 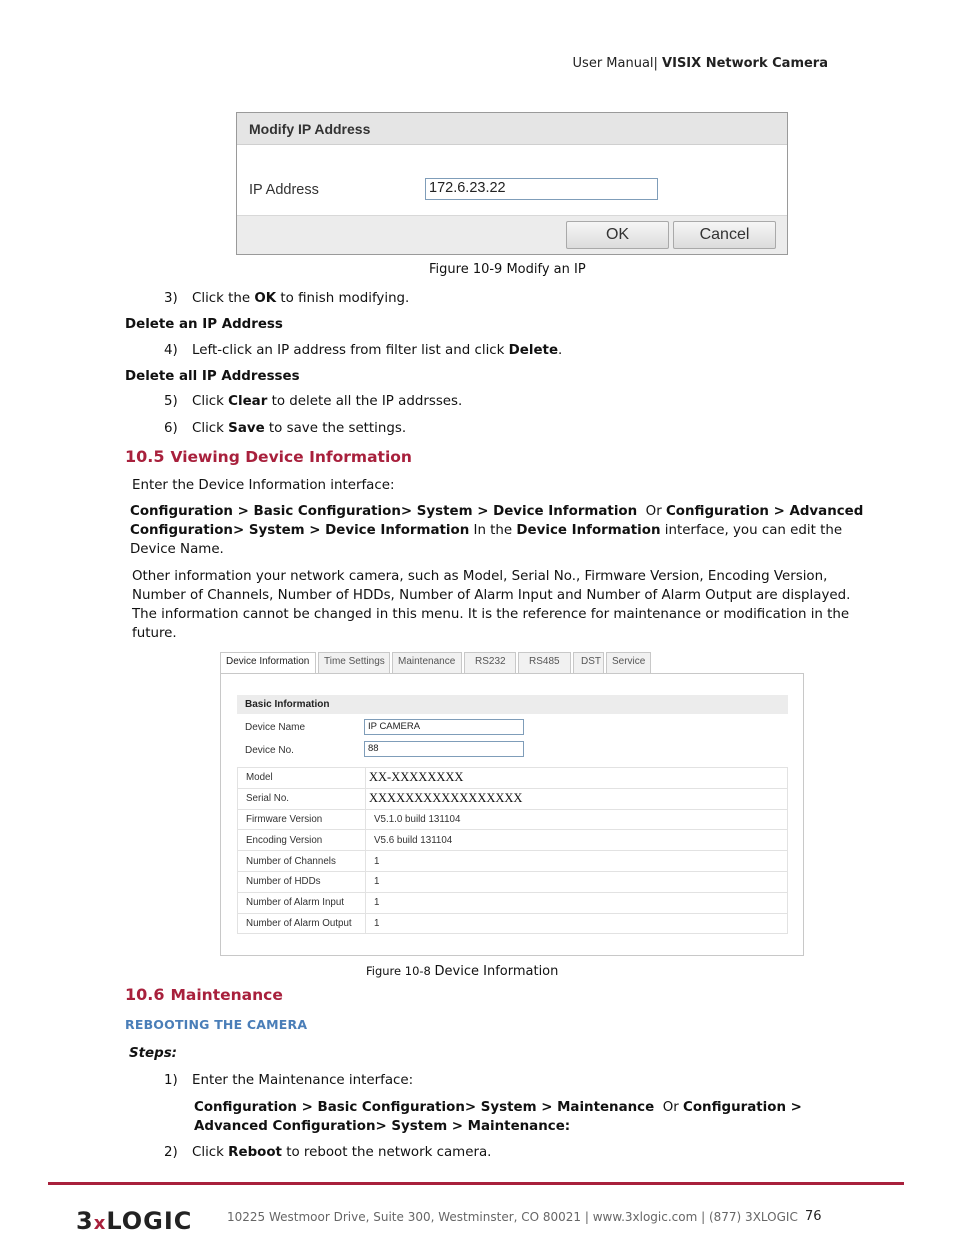 What do you see at coordinates (301, 881) in the screenshot?
I see `row-label: Number of HDDs` at bounding box center [301, 881].